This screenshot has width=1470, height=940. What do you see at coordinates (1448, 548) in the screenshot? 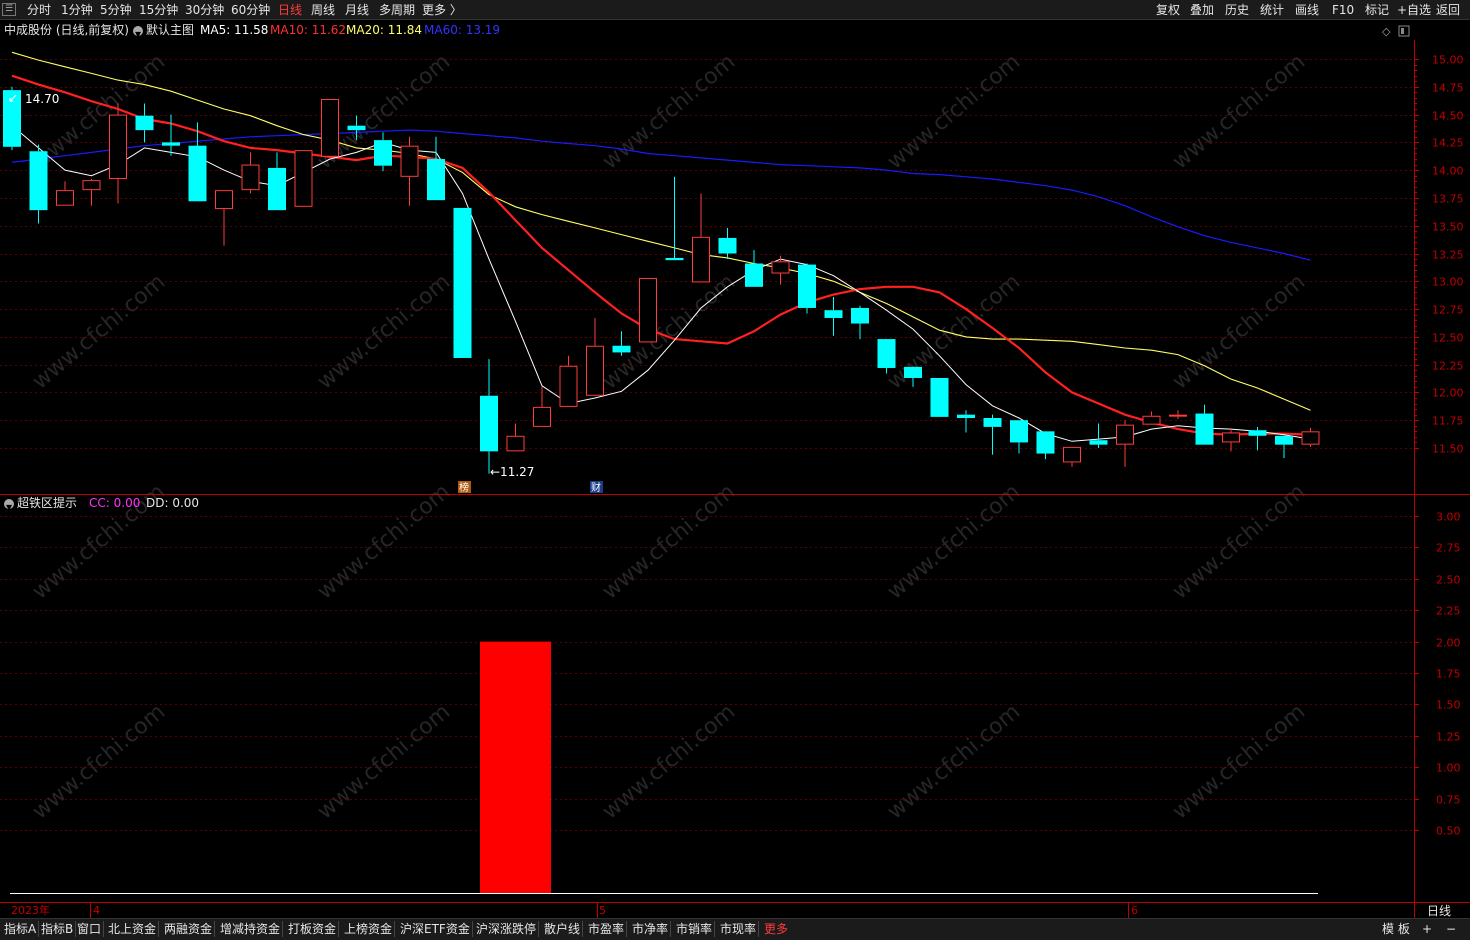
I see `indicator-tick-label: 2.75` at bounding box center [1448, 548].